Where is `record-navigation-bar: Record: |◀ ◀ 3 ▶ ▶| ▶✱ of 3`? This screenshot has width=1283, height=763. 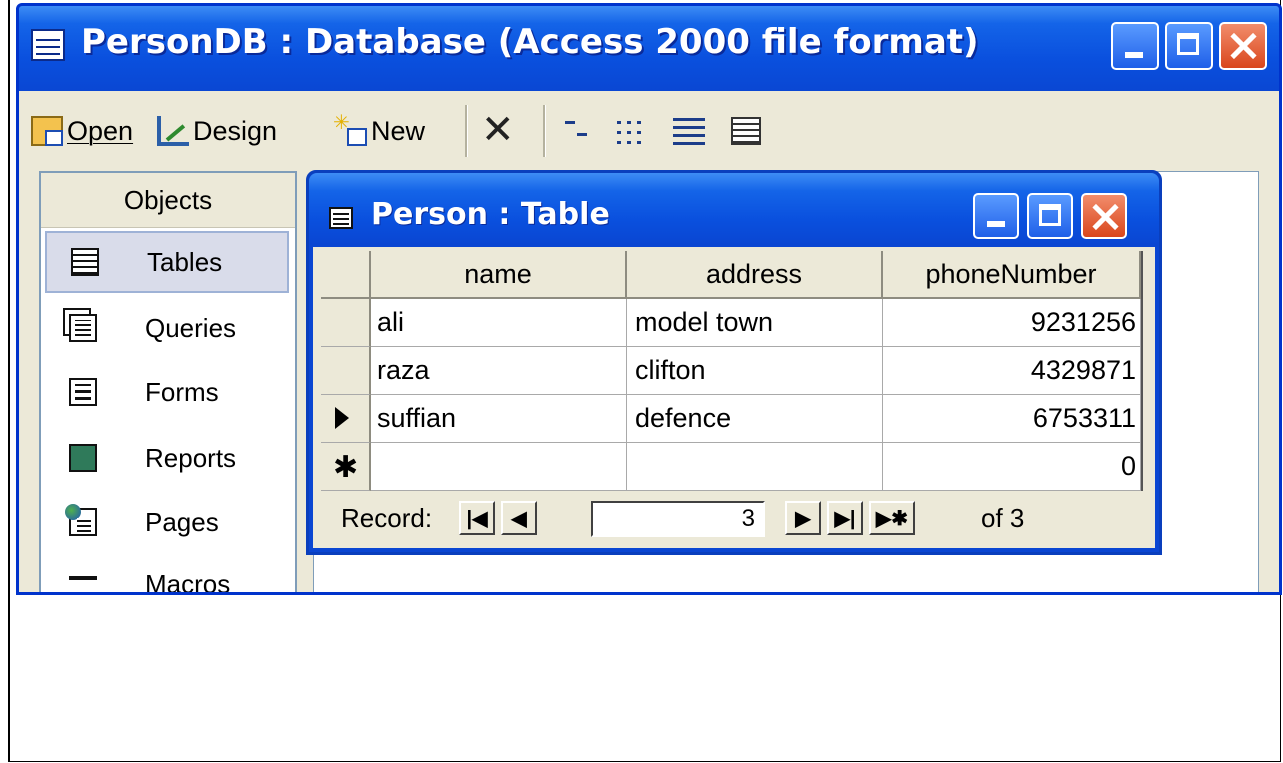
record-navigation-bar: Record: |◀ ◀ 3 ▶ ▶| ▶✱ of 3 is located at coordinates (732, 519).